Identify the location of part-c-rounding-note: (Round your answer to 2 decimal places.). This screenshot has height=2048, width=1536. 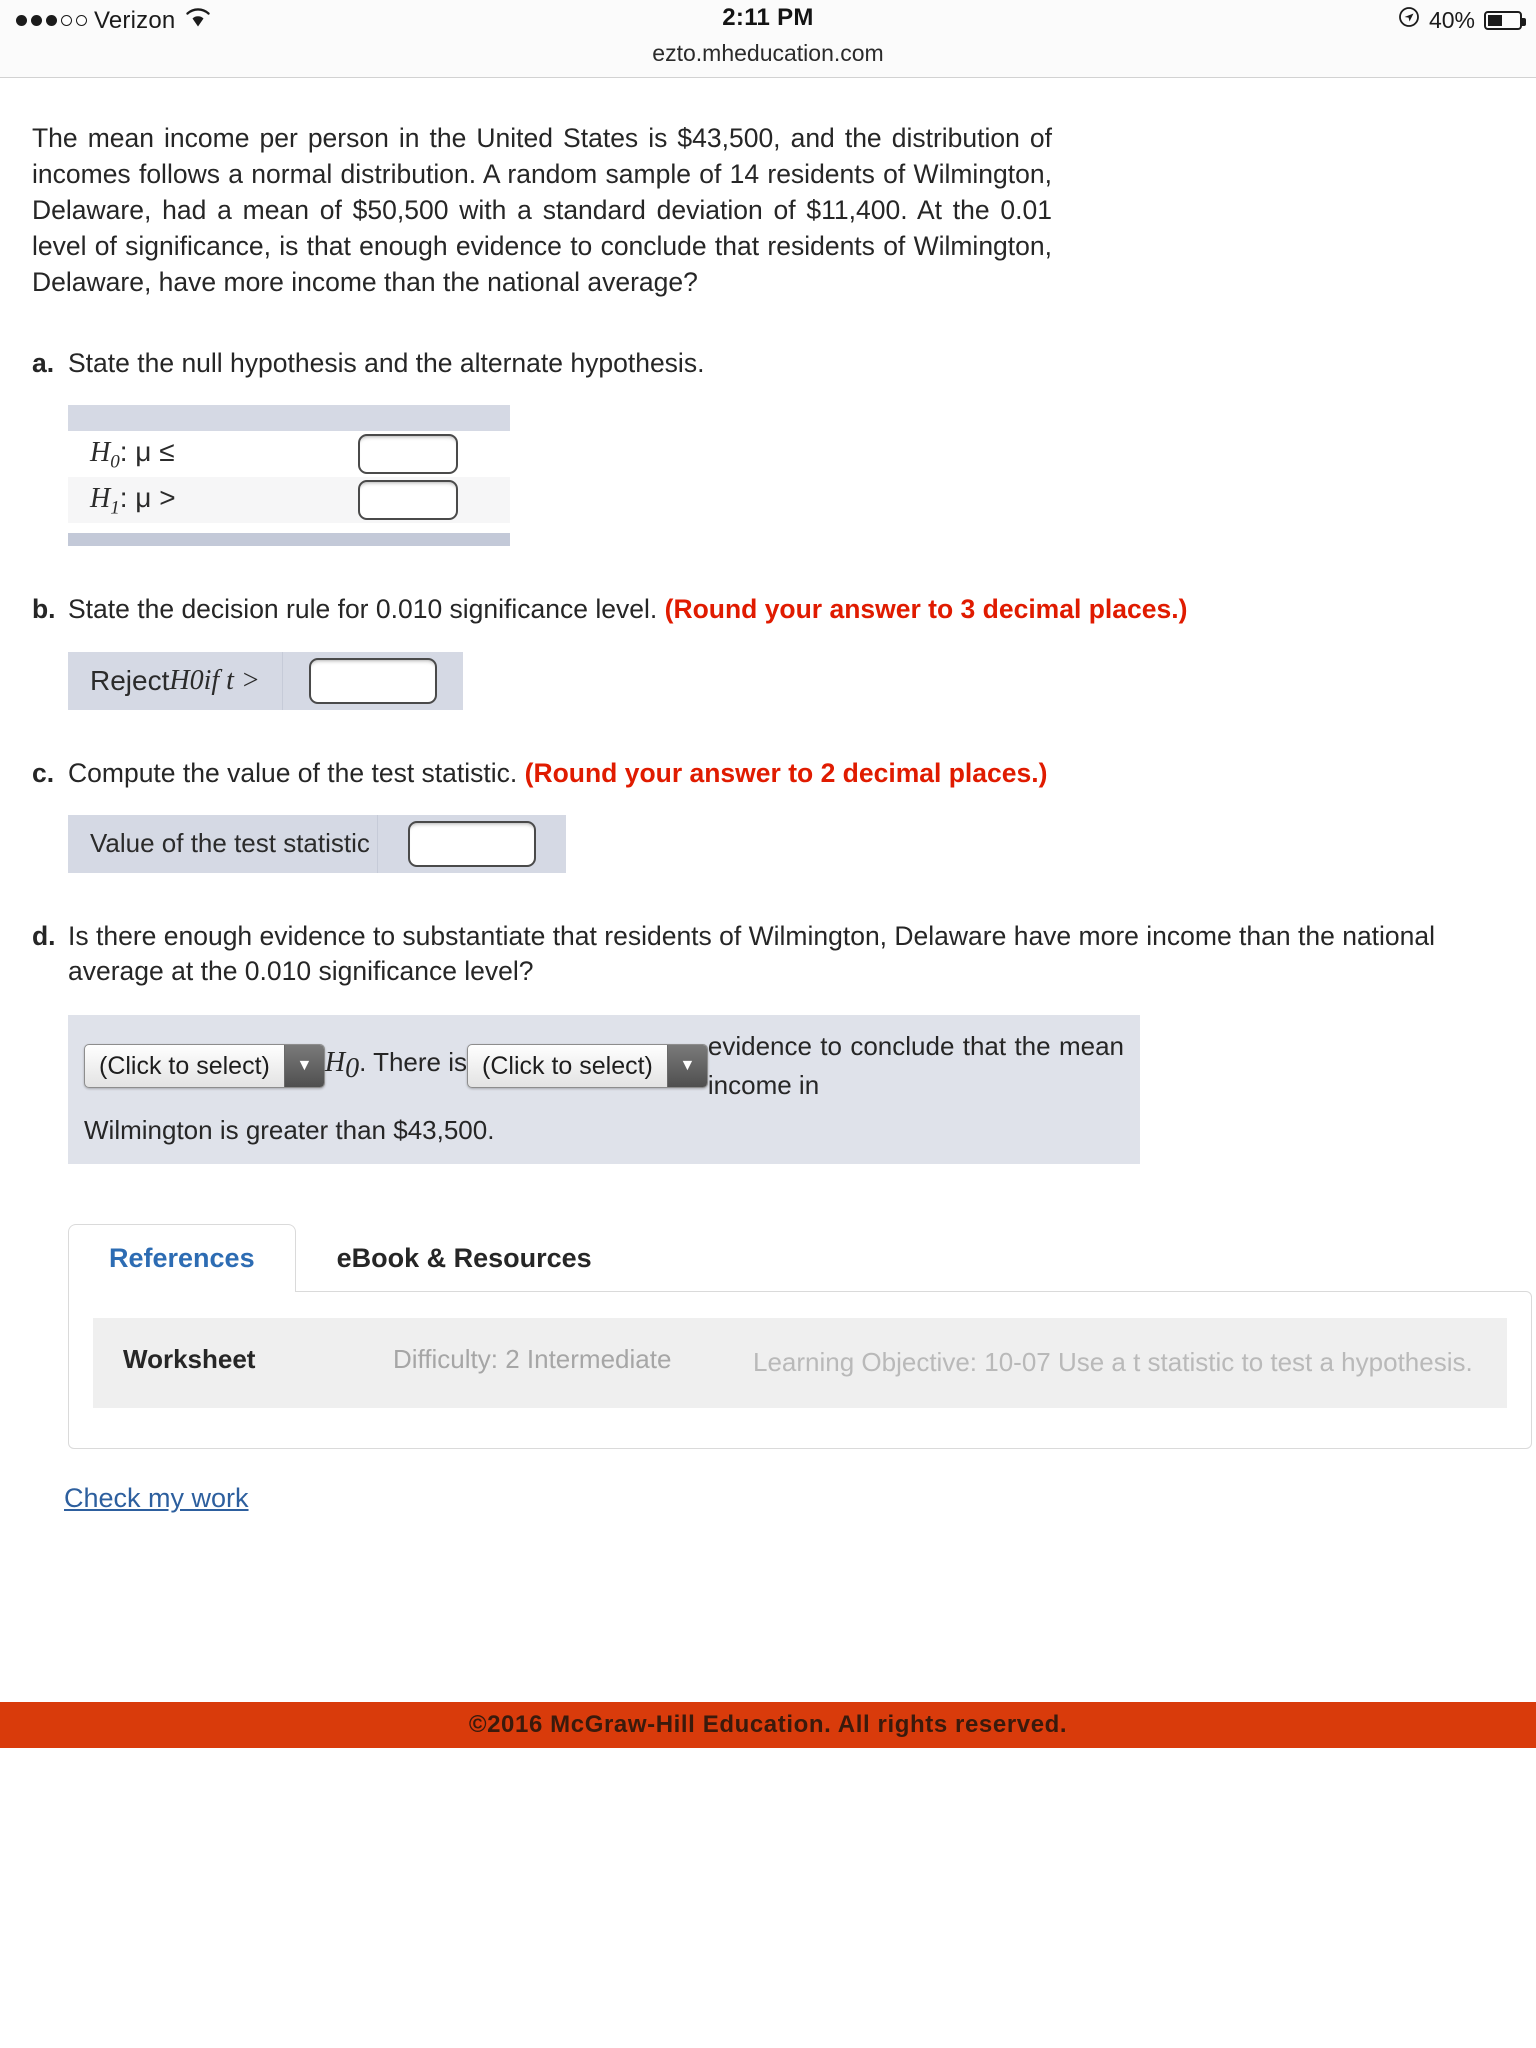
(786, 772).